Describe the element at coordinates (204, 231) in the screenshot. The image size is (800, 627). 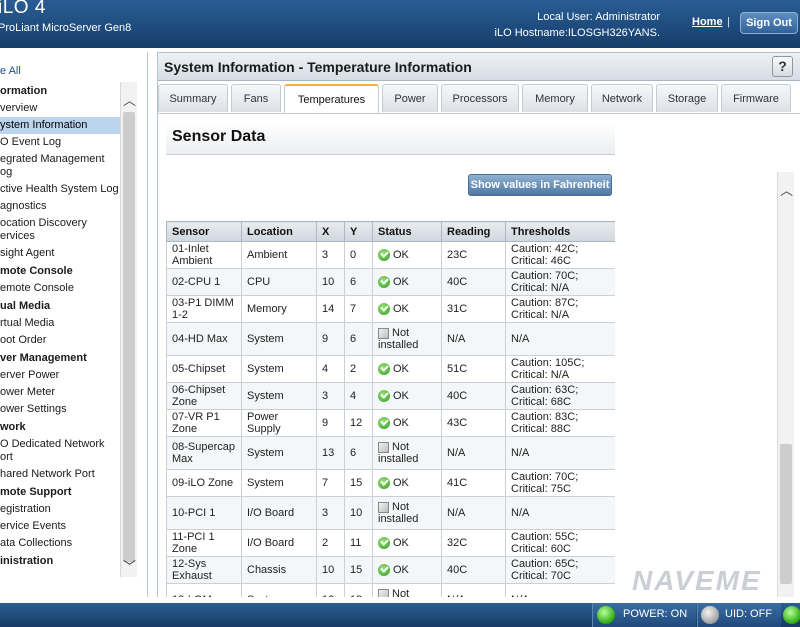
I see `column-header-sensor: Sensor` at that location.